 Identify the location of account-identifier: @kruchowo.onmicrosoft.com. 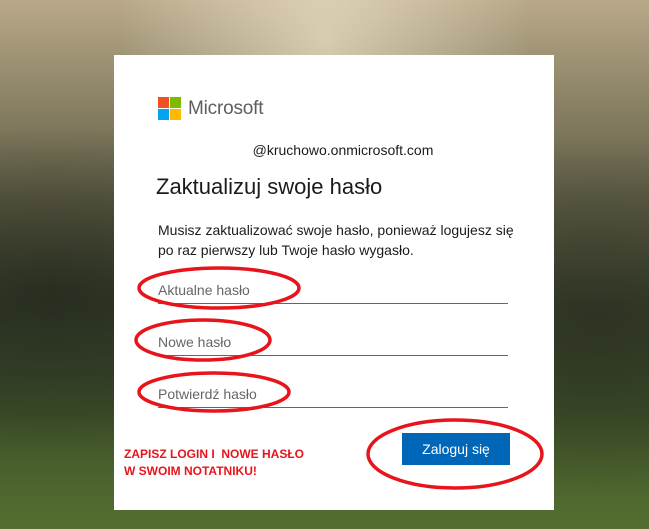
(343, 150).